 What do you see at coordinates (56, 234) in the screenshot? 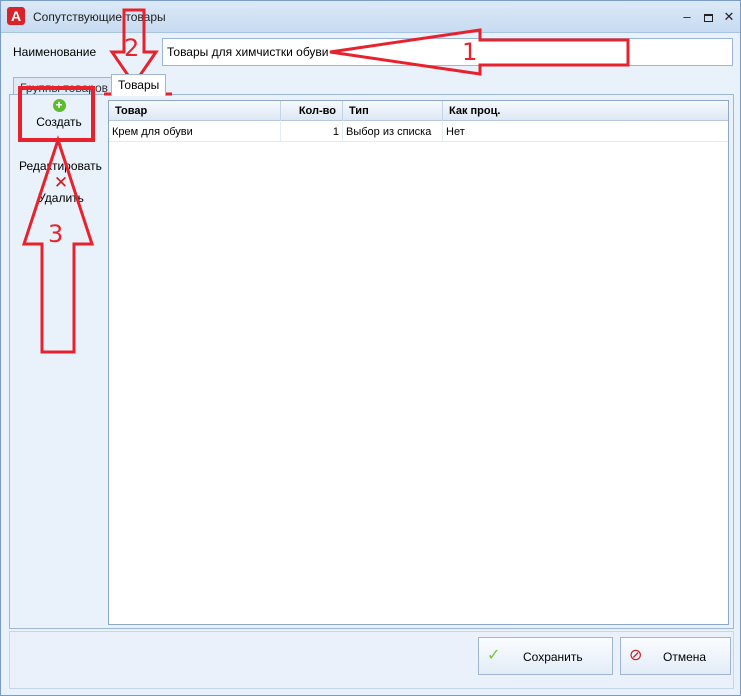
I see `annotation-number-3: 3` at bounding box center [56, 234].